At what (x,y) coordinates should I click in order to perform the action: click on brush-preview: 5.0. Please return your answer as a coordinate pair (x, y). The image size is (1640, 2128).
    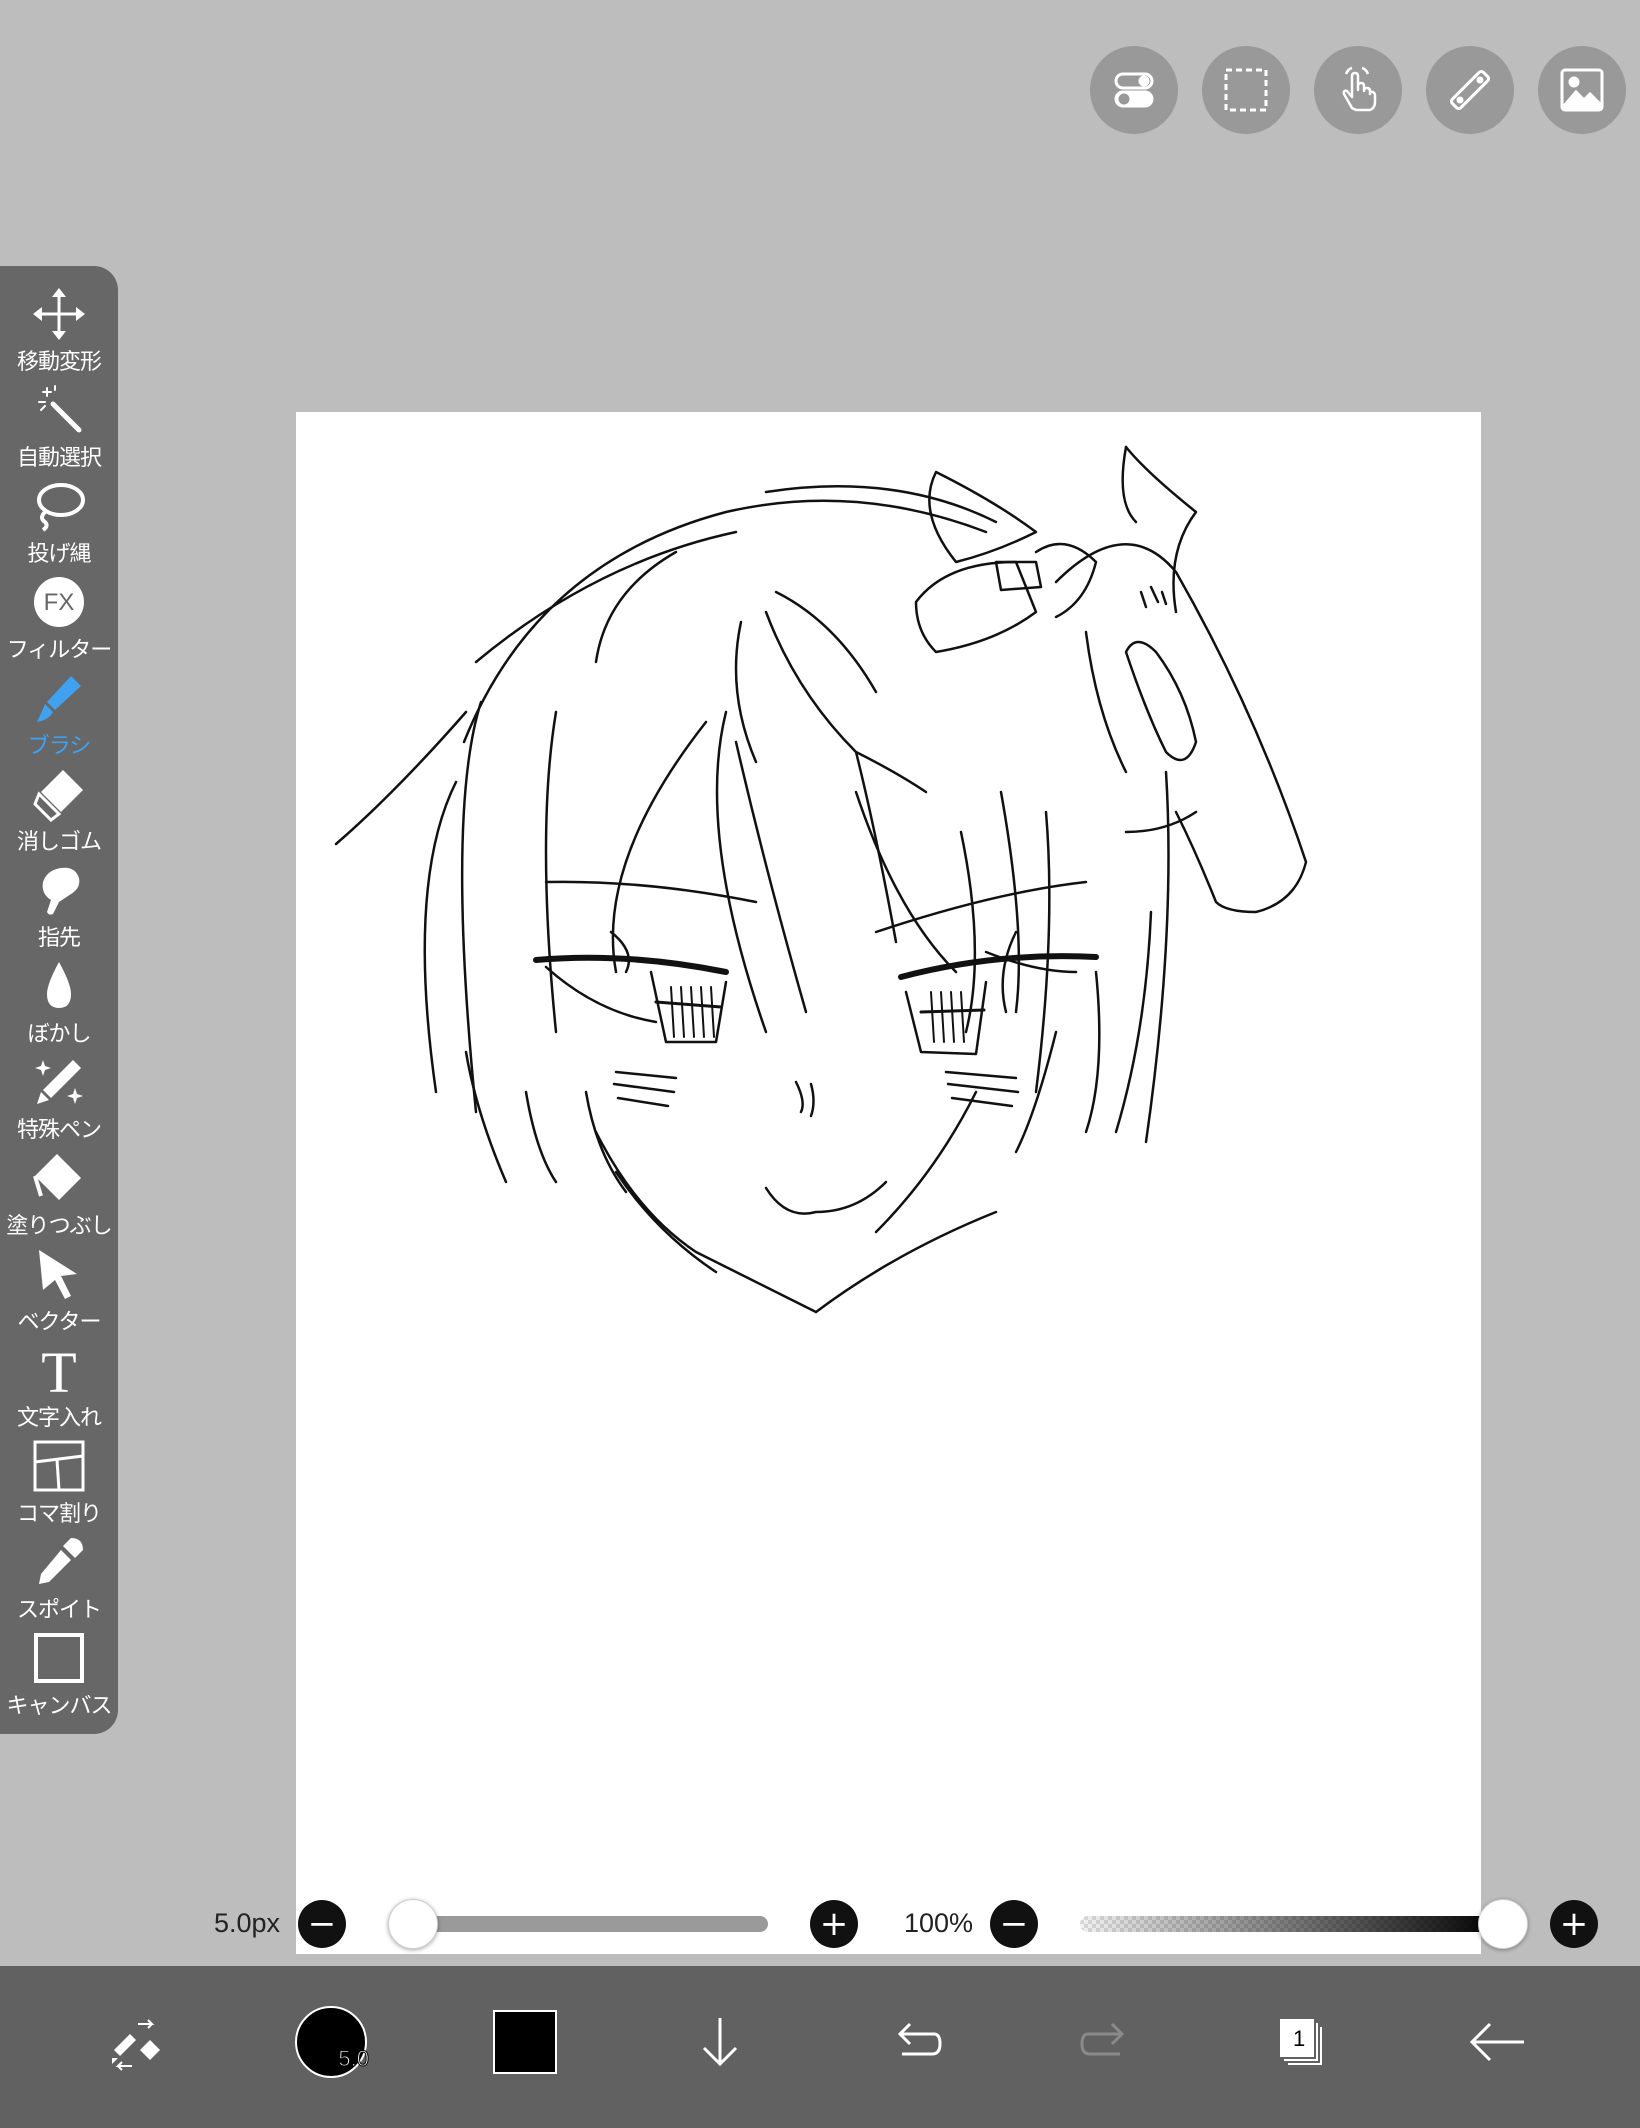
    Looking at the image, I should click on (332, 2042).